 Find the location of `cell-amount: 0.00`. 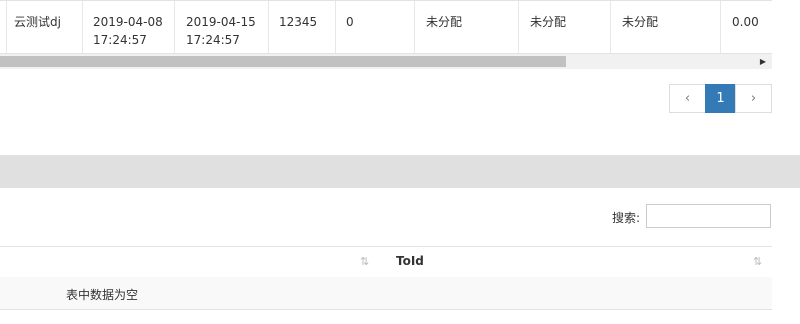

cell-amount: 0.00 is located at coordinates (745, 22).